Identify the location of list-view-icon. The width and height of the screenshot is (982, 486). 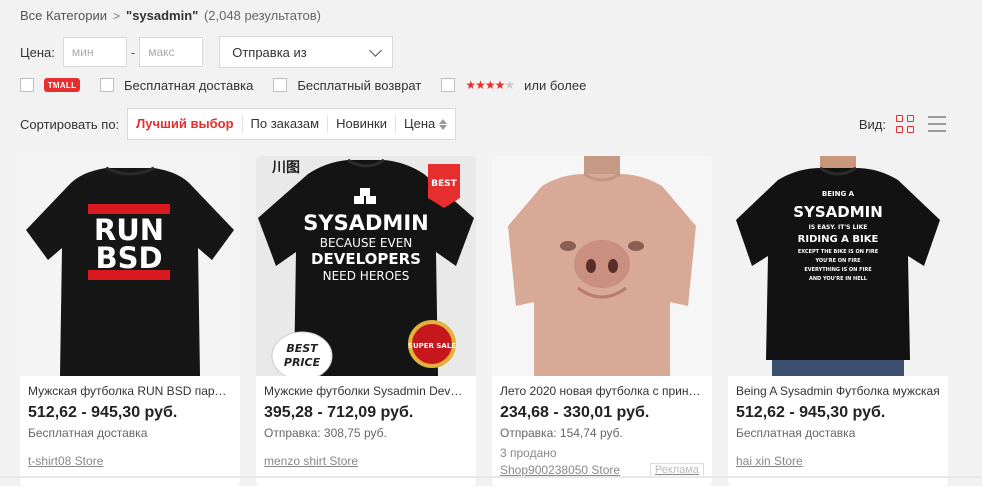
(937, 124).